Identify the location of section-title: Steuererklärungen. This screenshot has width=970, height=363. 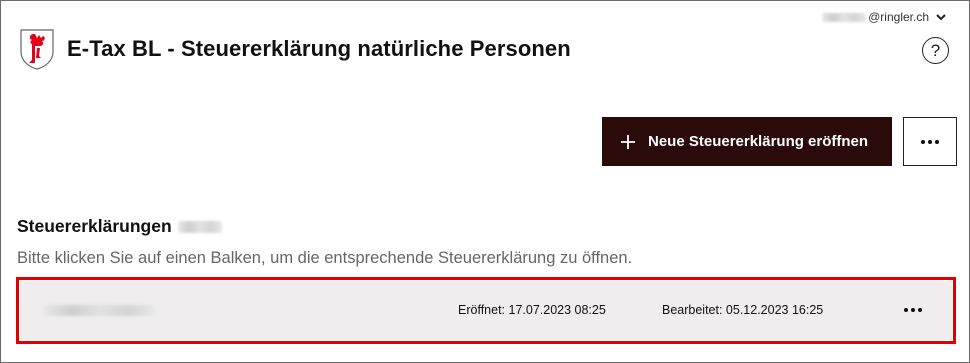
(119, 226).